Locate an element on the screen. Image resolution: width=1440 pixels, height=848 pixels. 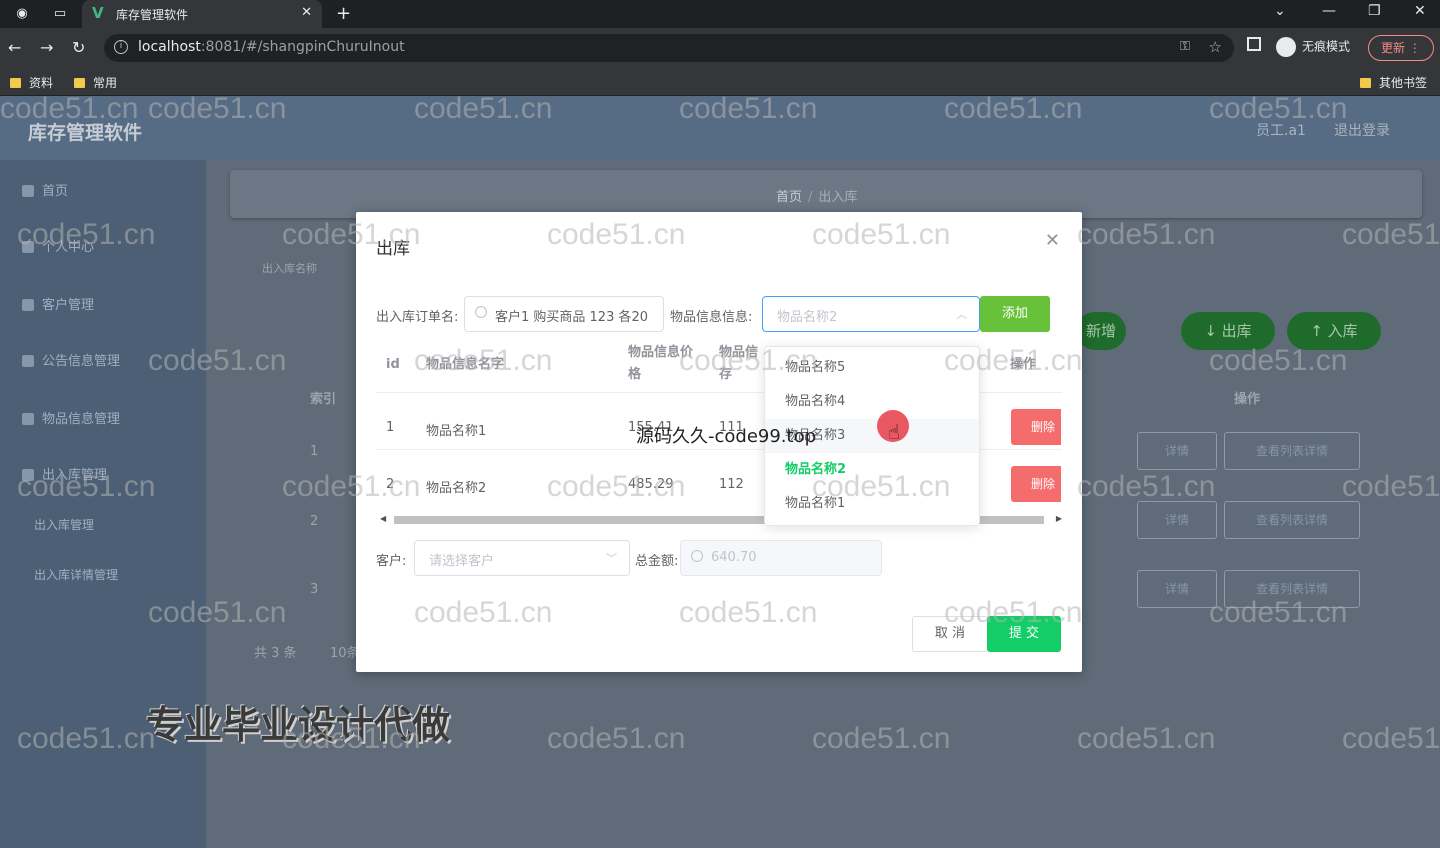
cell-name: 物品名称2 is located at coordinates (456, 488).